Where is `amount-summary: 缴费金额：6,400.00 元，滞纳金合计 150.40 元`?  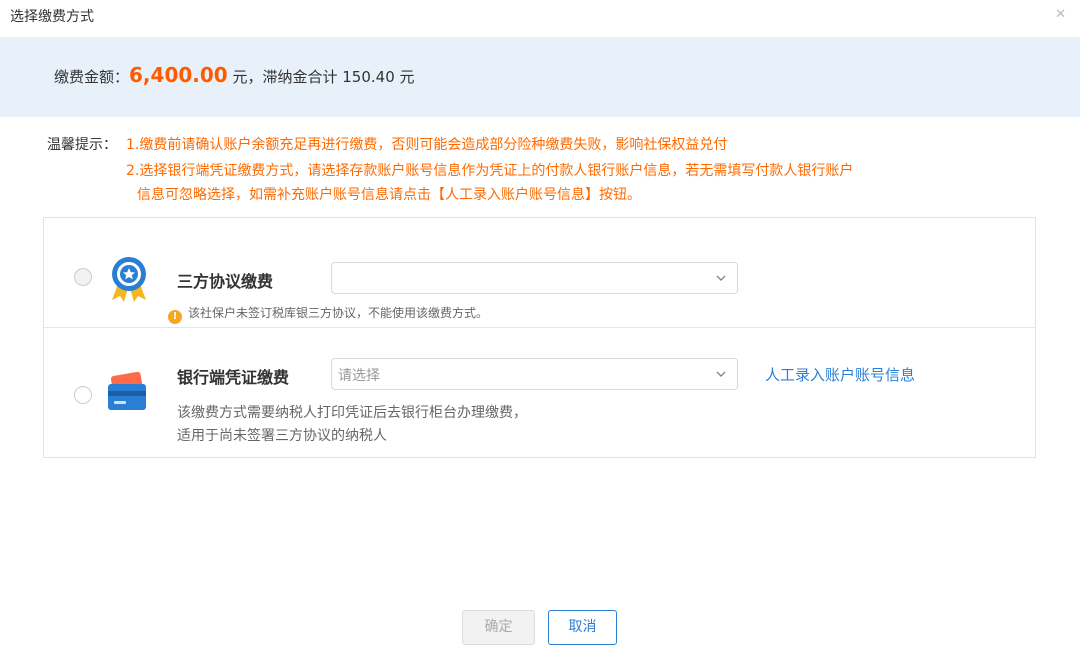 amount-summary: 缴费金额：6,400.00 元，滞纳金合计 150.40 元 is located at coordinates (234, 75).